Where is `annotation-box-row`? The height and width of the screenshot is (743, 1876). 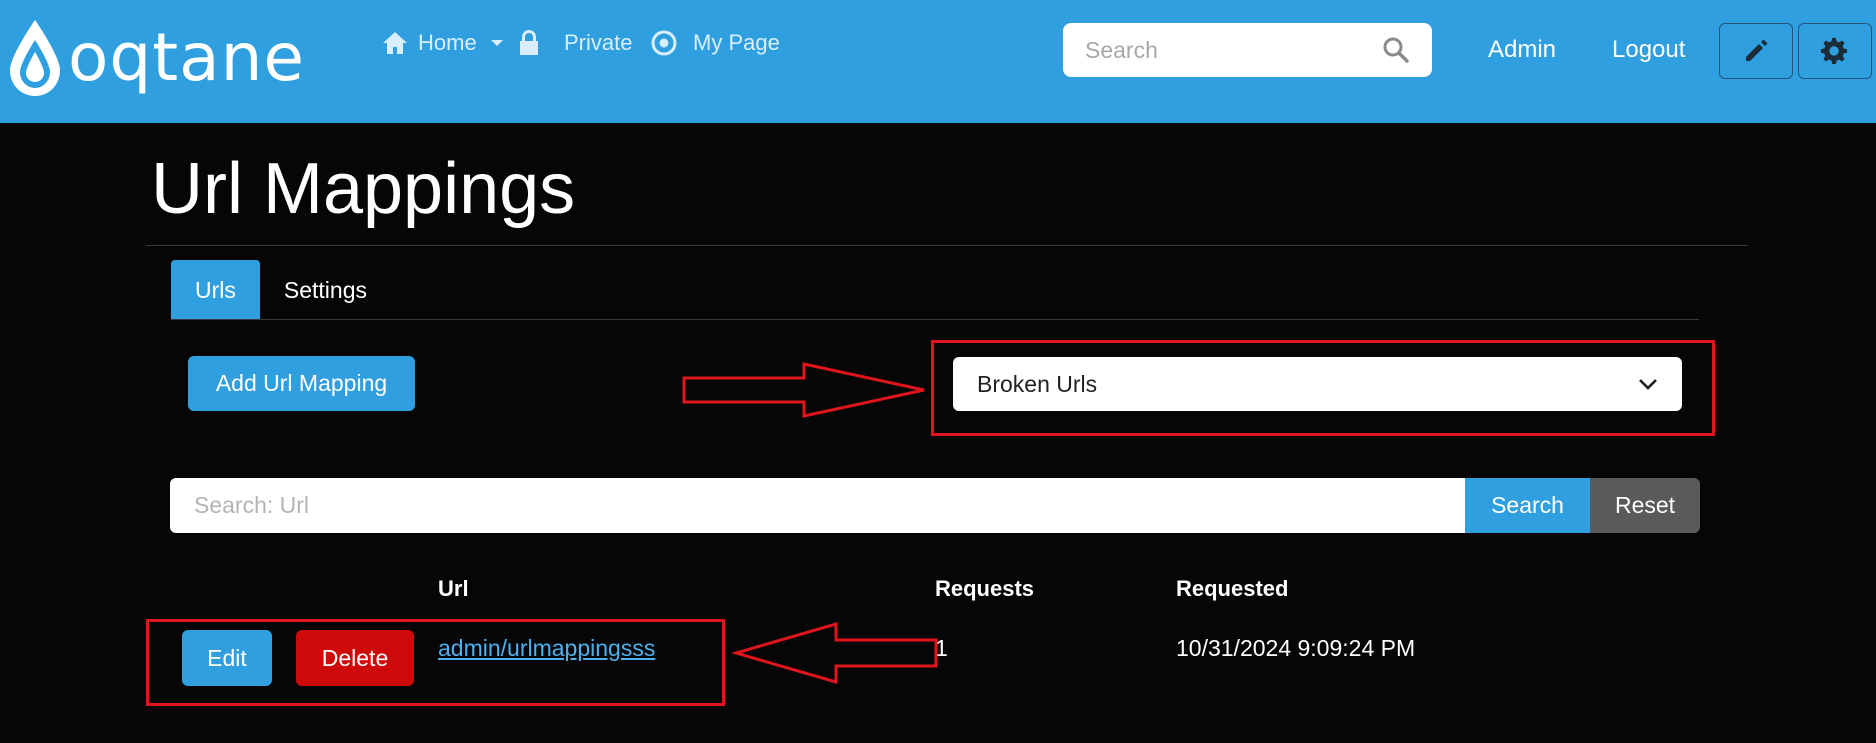 annotation-box-row is located at coordinates (435, 662).